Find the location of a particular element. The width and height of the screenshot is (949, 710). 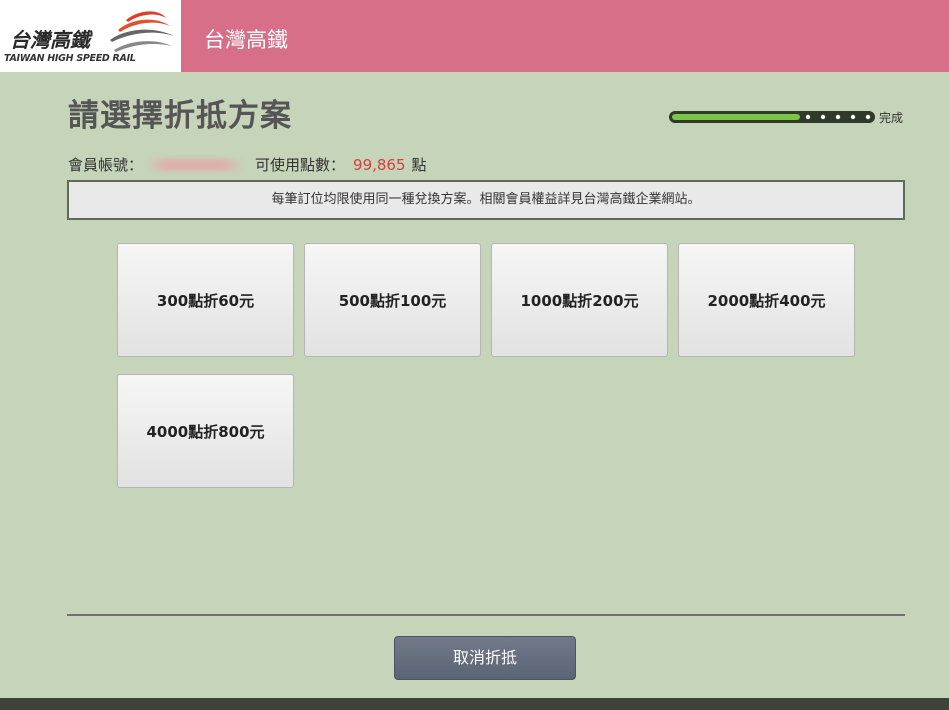

thsr-swoosh-logo-icon is located at coordinates (142, 31).